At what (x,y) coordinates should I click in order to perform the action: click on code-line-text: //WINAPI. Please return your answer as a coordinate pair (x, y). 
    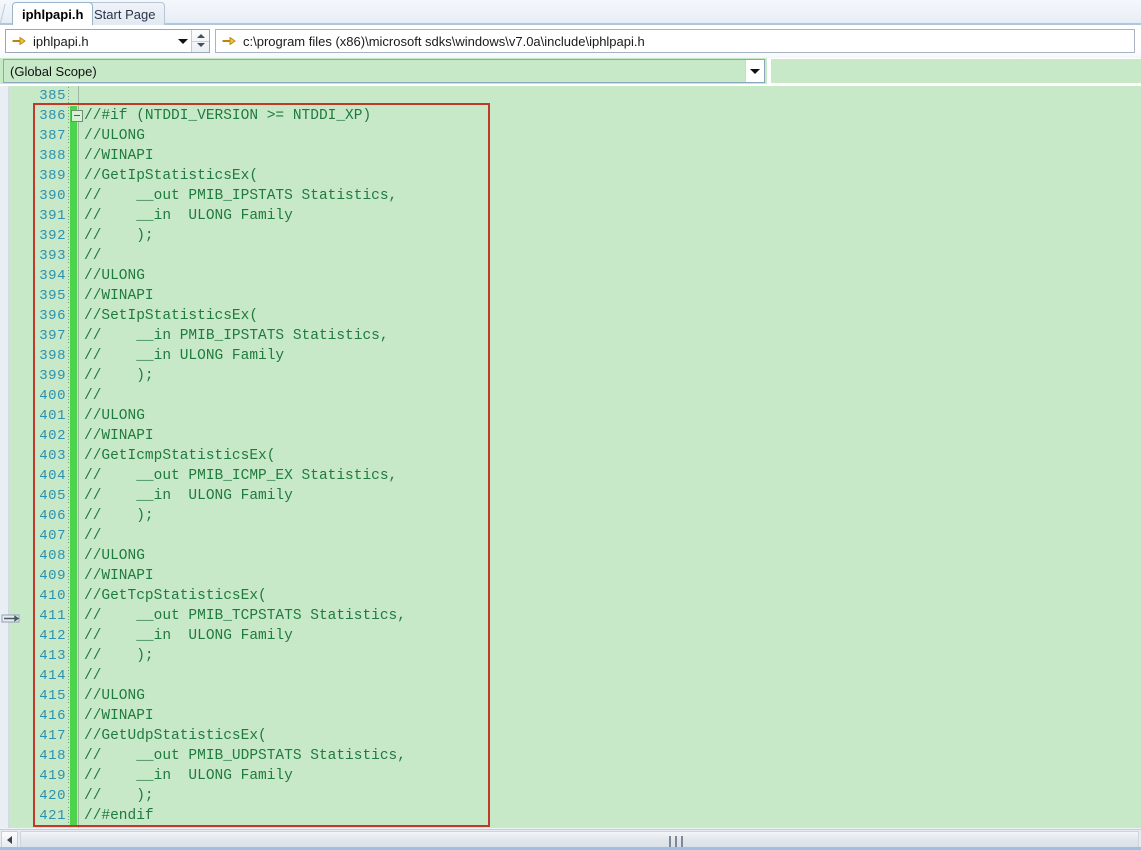
    Looking at the image, I should click on (119, 576).